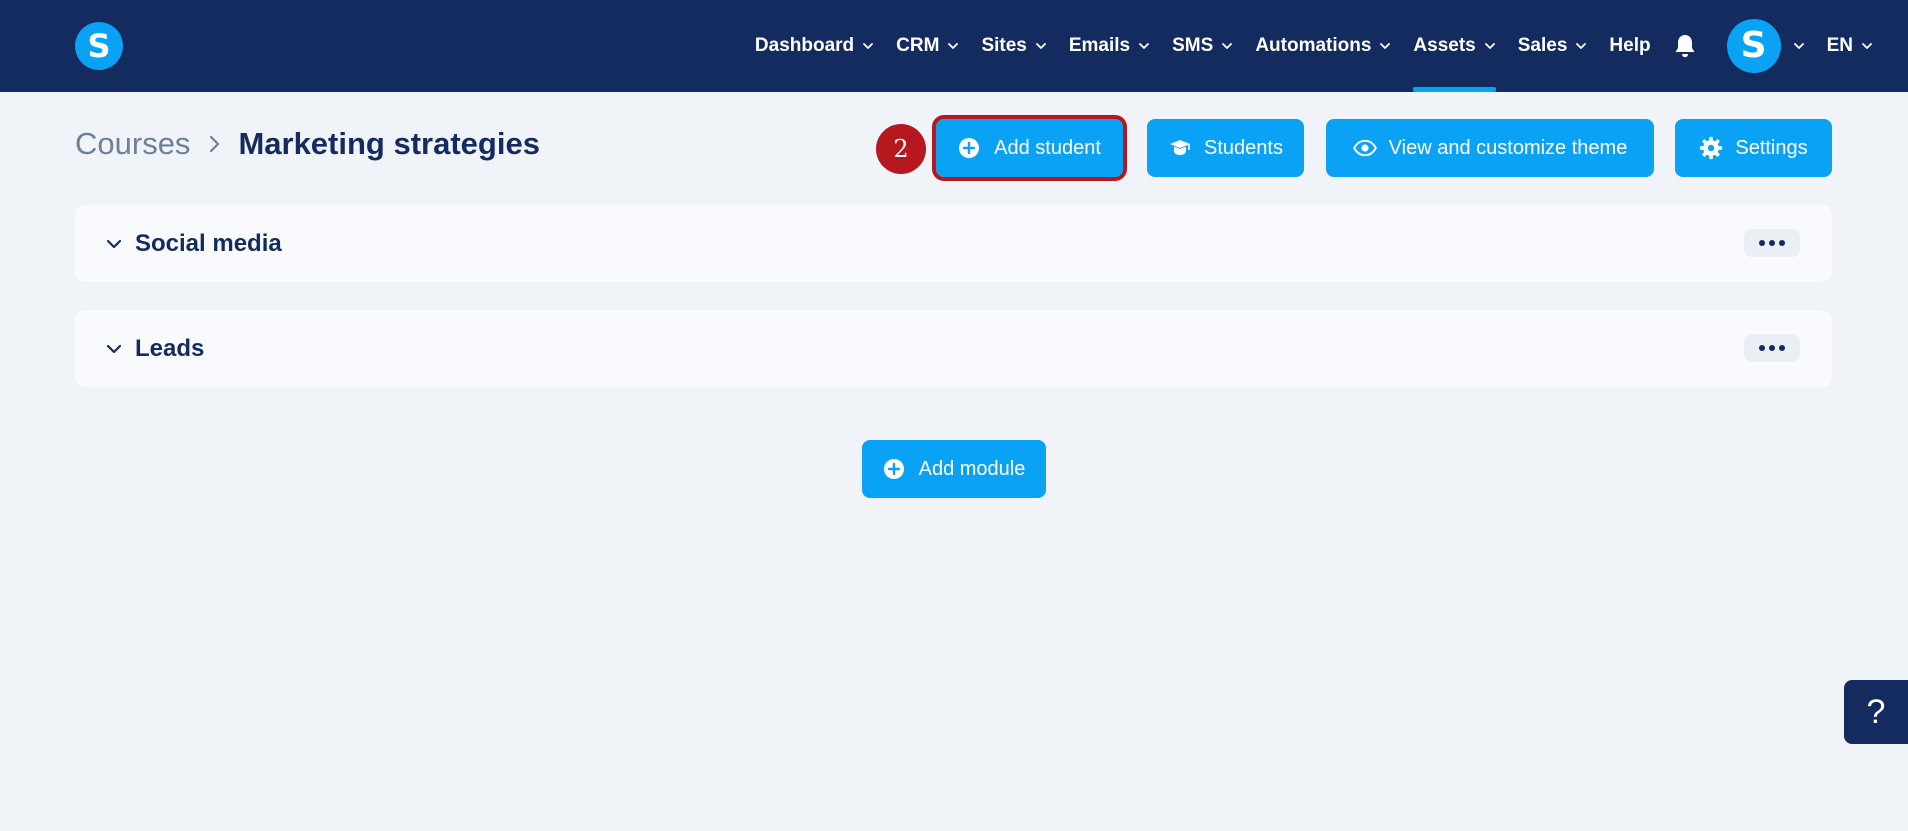  I want to click on settings-button: Settings, so click(1753, 148).